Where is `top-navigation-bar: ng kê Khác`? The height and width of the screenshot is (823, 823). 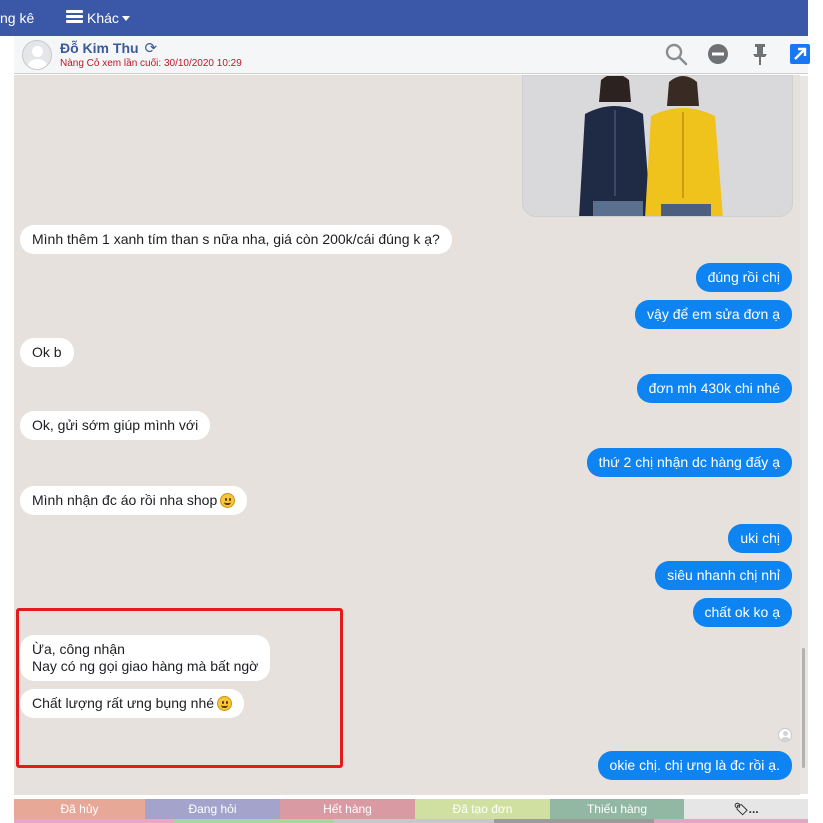 top-navigation-bar: ng kê Khác is located at coordinates (404, 18).